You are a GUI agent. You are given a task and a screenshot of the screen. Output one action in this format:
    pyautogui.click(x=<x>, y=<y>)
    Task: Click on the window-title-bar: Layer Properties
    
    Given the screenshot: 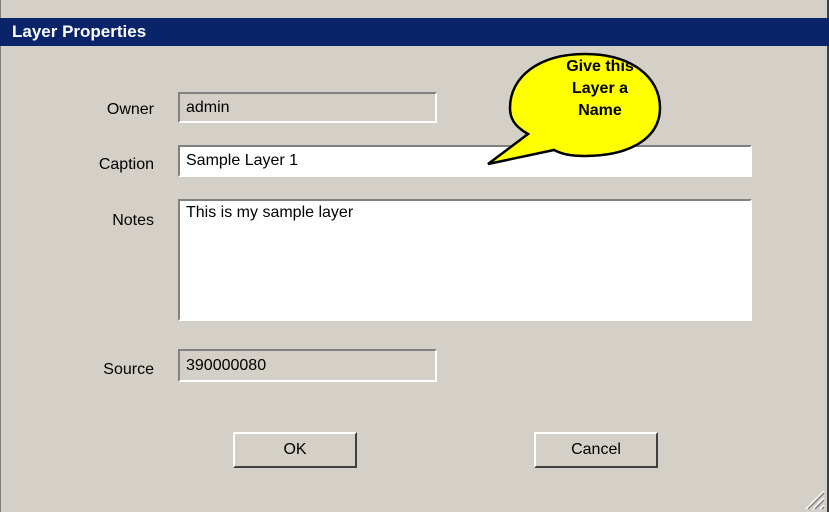 What is the action you would take?
    pyautogui.click(x=414, y=32)
    